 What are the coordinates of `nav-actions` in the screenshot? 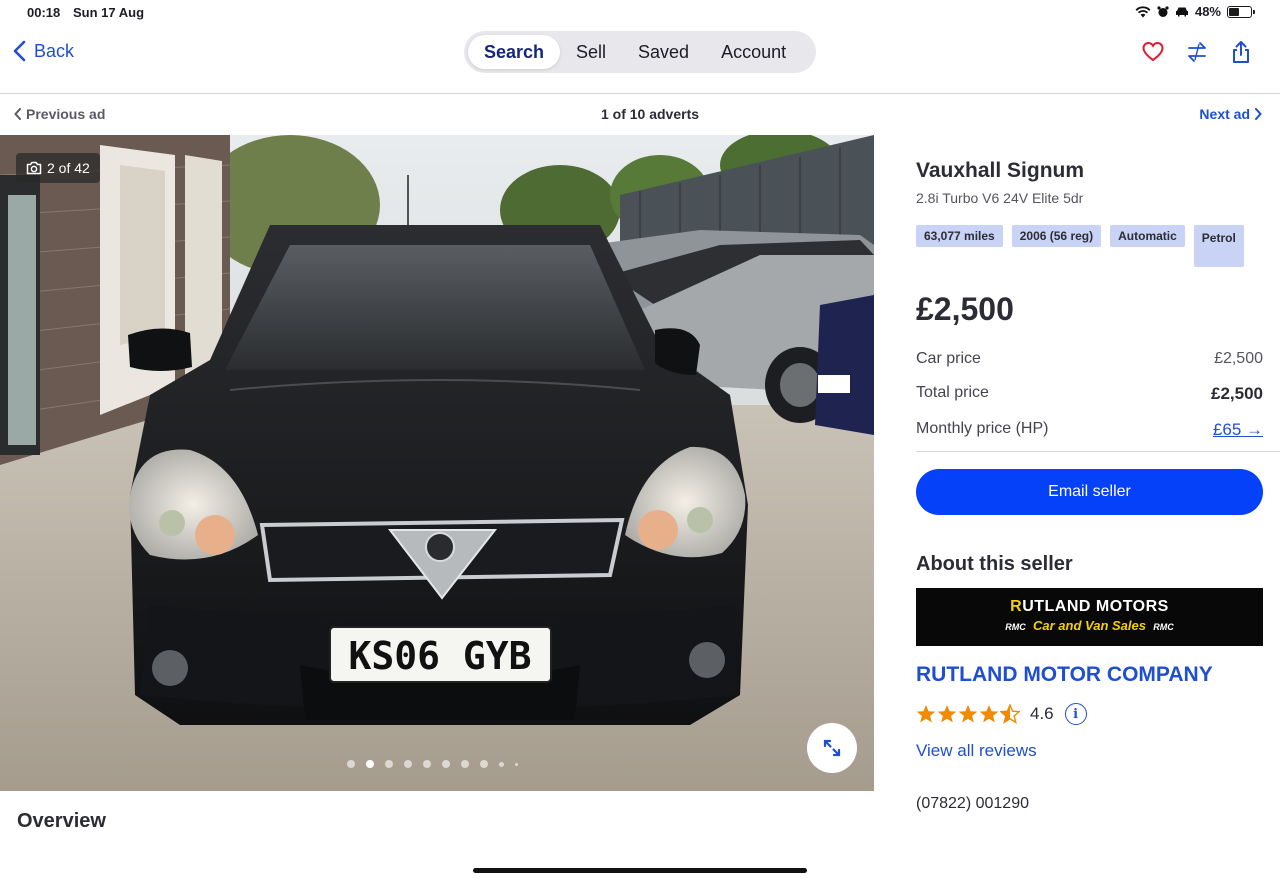 It's located at (1197, 52).